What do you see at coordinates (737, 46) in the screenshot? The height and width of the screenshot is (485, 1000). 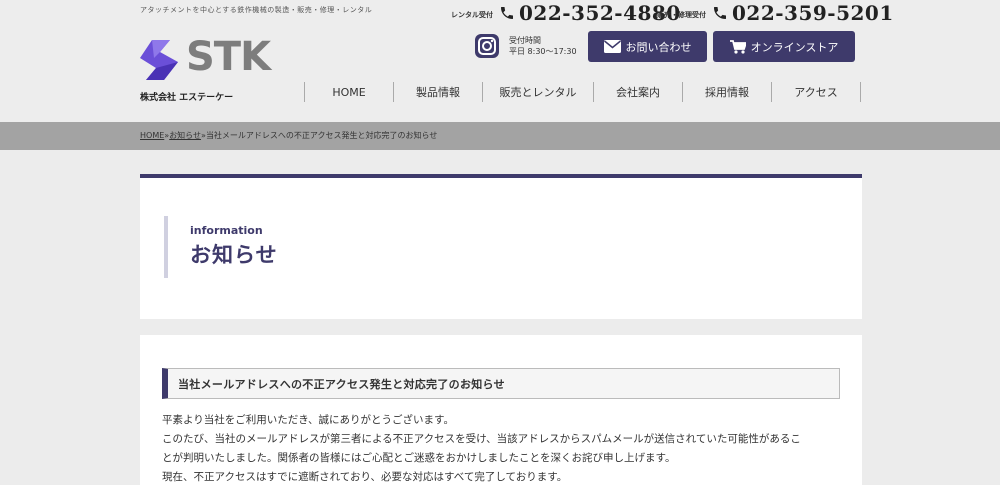 I see `cart-icon` at bounding box center [737, 46].